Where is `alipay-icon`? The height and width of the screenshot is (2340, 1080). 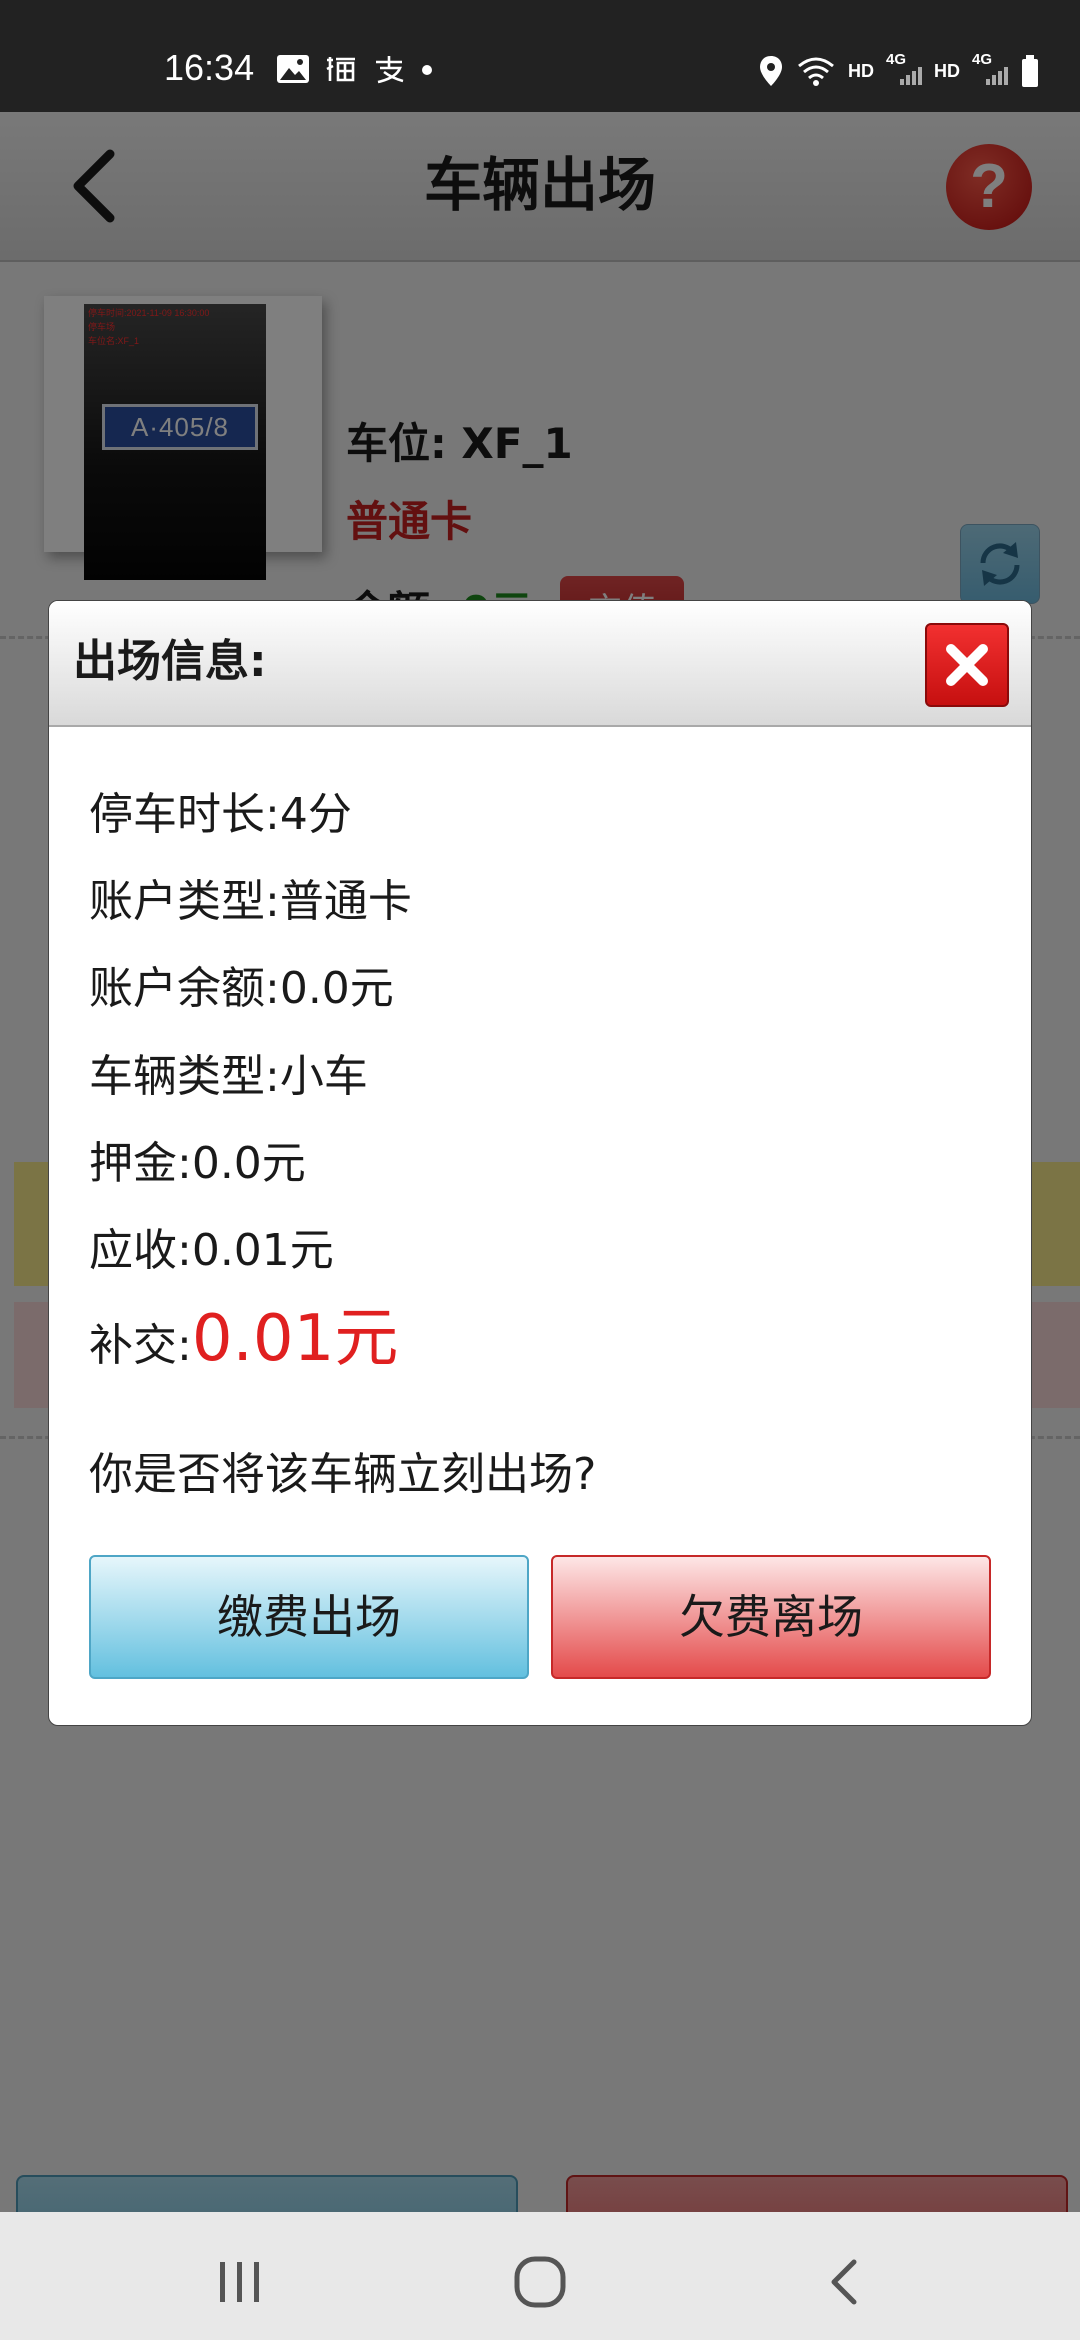
alipay-icon is located at coordinates (390, 70).